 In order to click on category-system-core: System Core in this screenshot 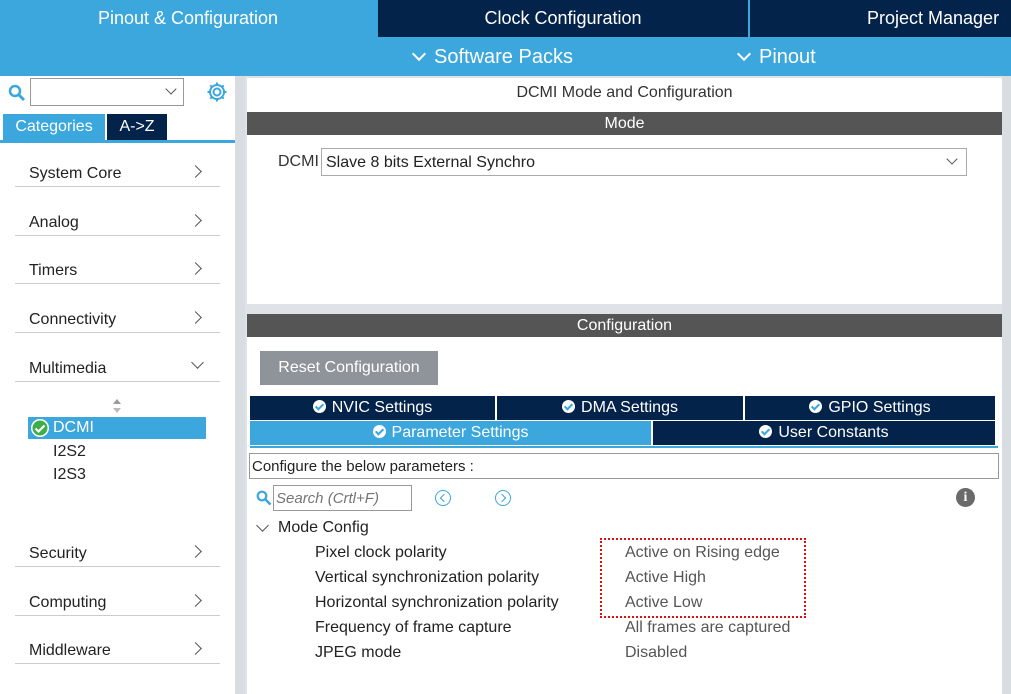, I will do `click(117, 170)`.